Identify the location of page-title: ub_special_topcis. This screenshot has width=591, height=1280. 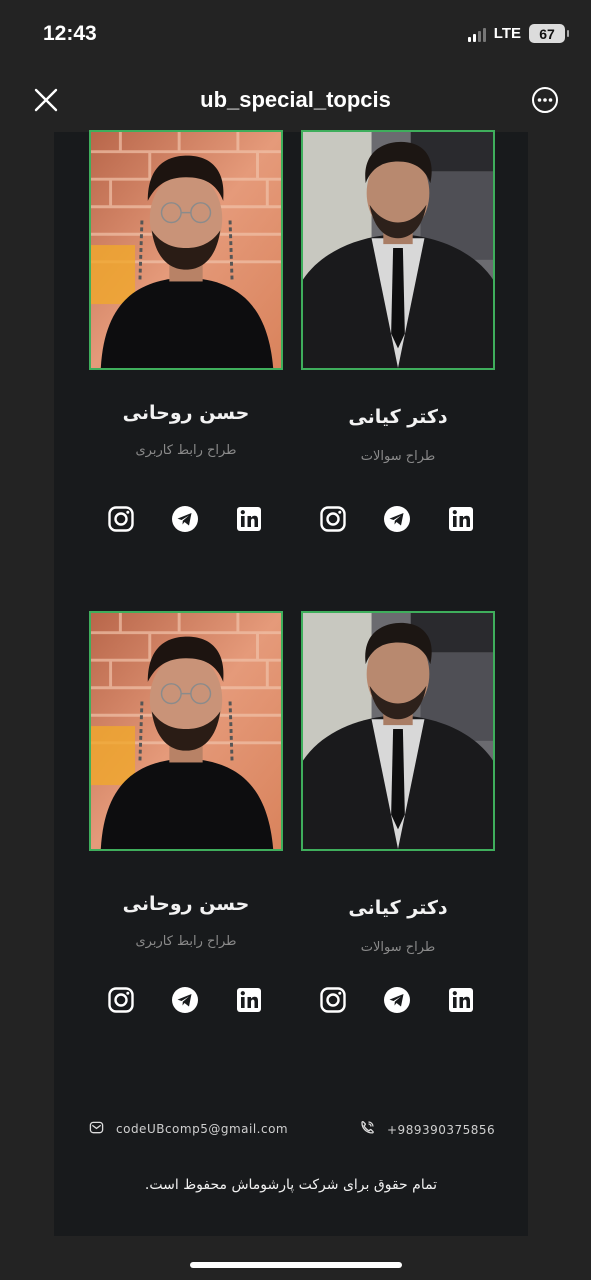
(295, 99).